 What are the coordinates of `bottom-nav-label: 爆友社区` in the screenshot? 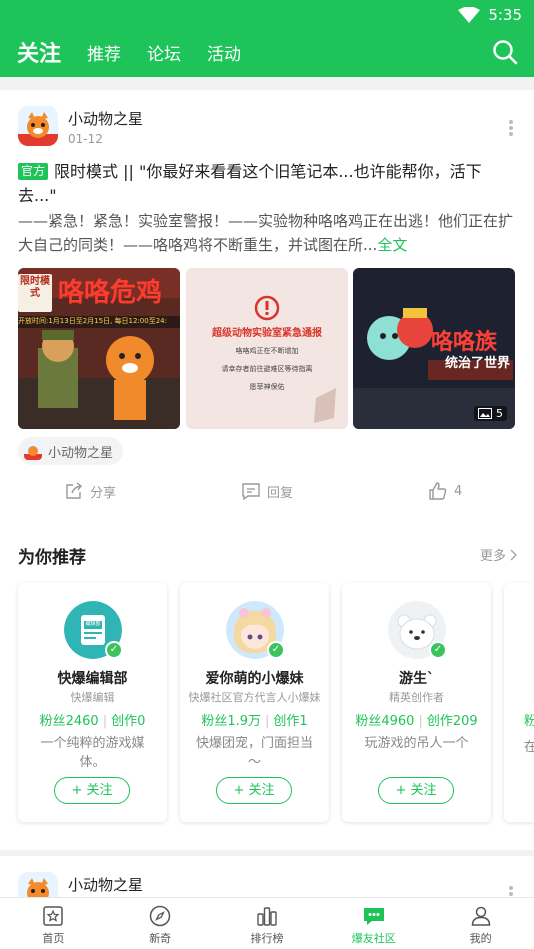 It's located at (373, 938).